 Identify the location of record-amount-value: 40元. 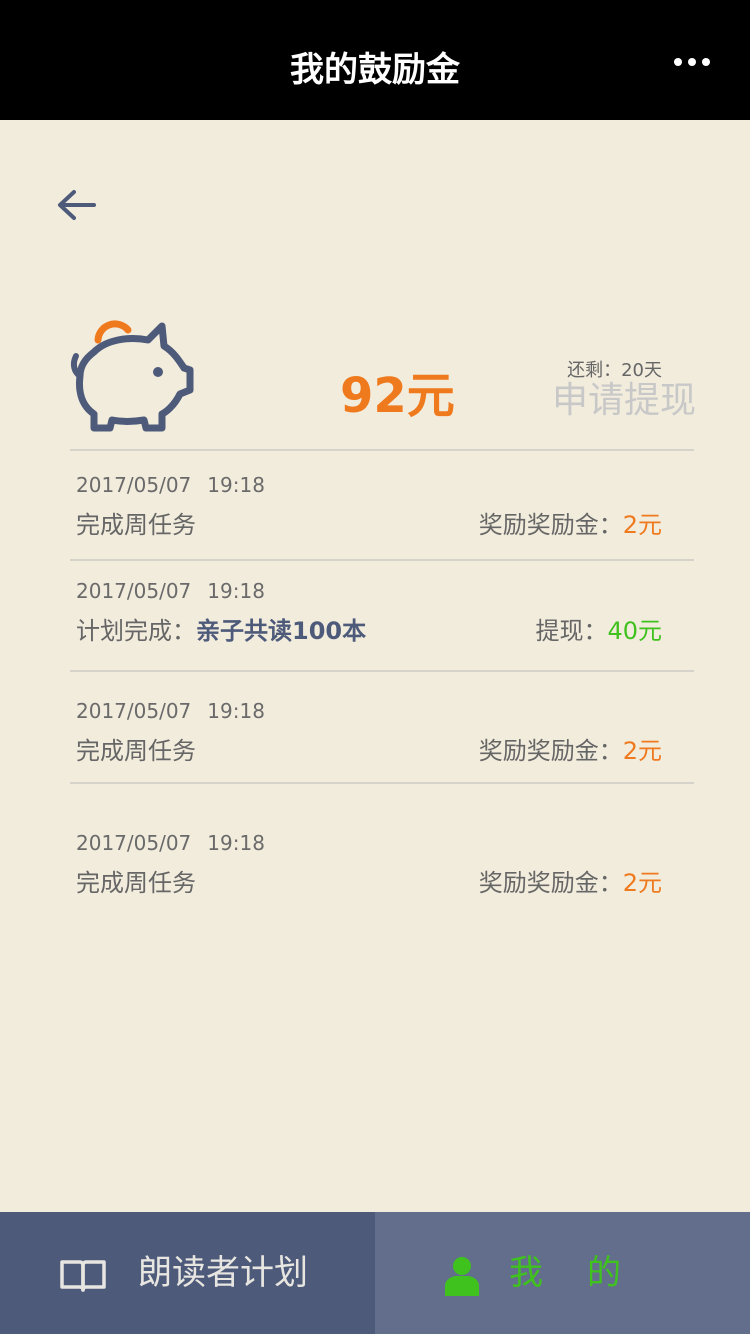
(634, 631).